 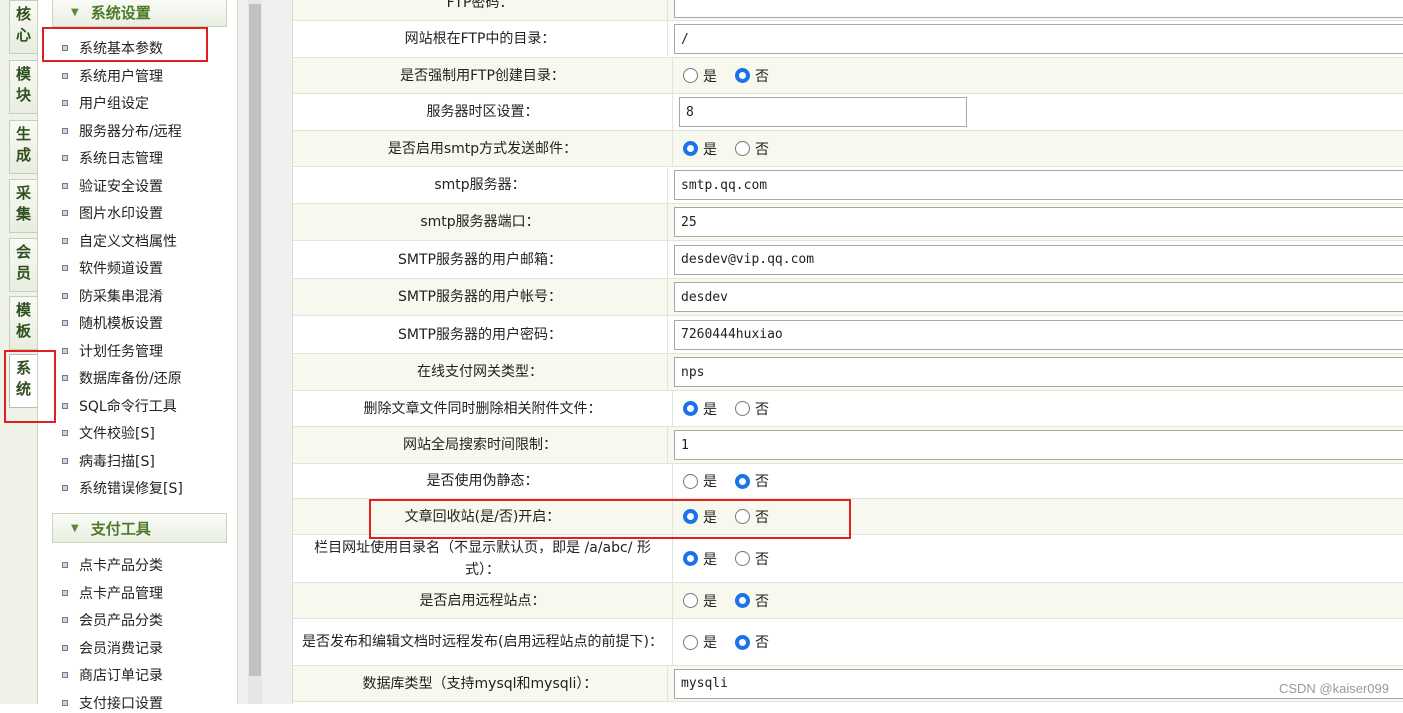 What do you see at coordinates (23, 323) in the screenshot?
I see `vtab-5: 模板` at bounding box center [23, 323].